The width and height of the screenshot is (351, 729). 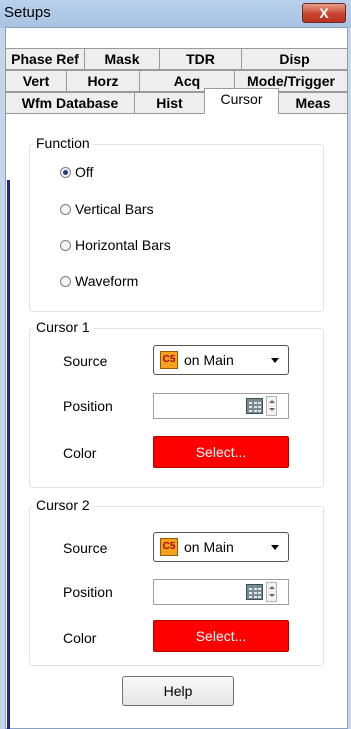 What do you see at coordinates (45, 59) in the screenshot?
I see `tab-phase-ref: Phase Ref` at bounding box center [45, 59].